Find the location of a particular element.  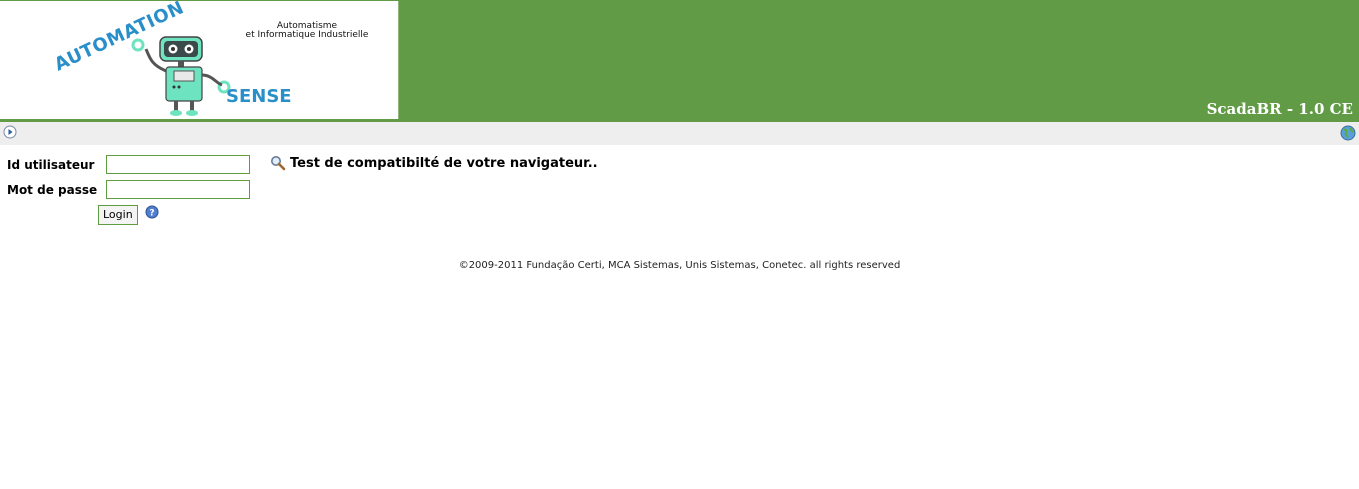

logo-tagline: Automatisme et Informatique Industrielle is located at coordinates (307, 31).